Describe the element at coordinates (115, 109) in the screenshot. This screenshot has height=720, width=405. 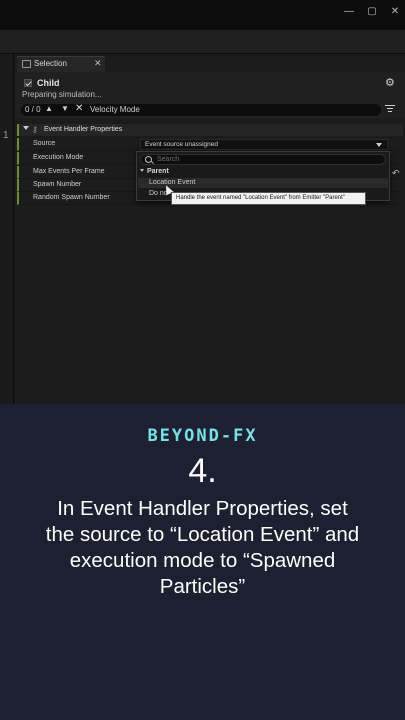
I see `search-input: Velocity Mode` at that location.